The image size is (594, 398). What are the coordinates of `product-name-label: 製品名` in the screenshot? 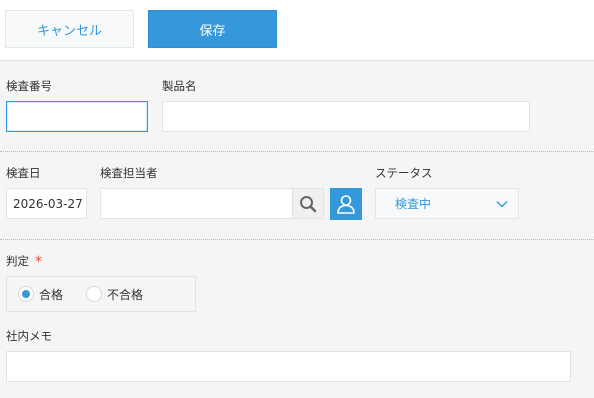 It's located at (179, 86).